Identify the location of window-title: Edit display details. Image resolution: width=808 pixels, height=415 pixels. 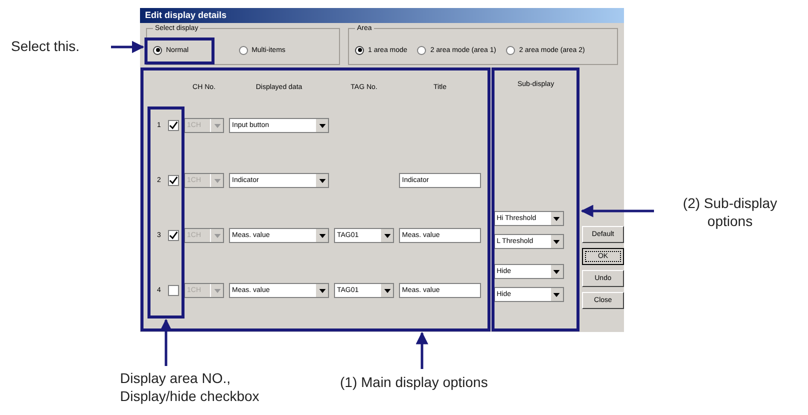
(382, 15).